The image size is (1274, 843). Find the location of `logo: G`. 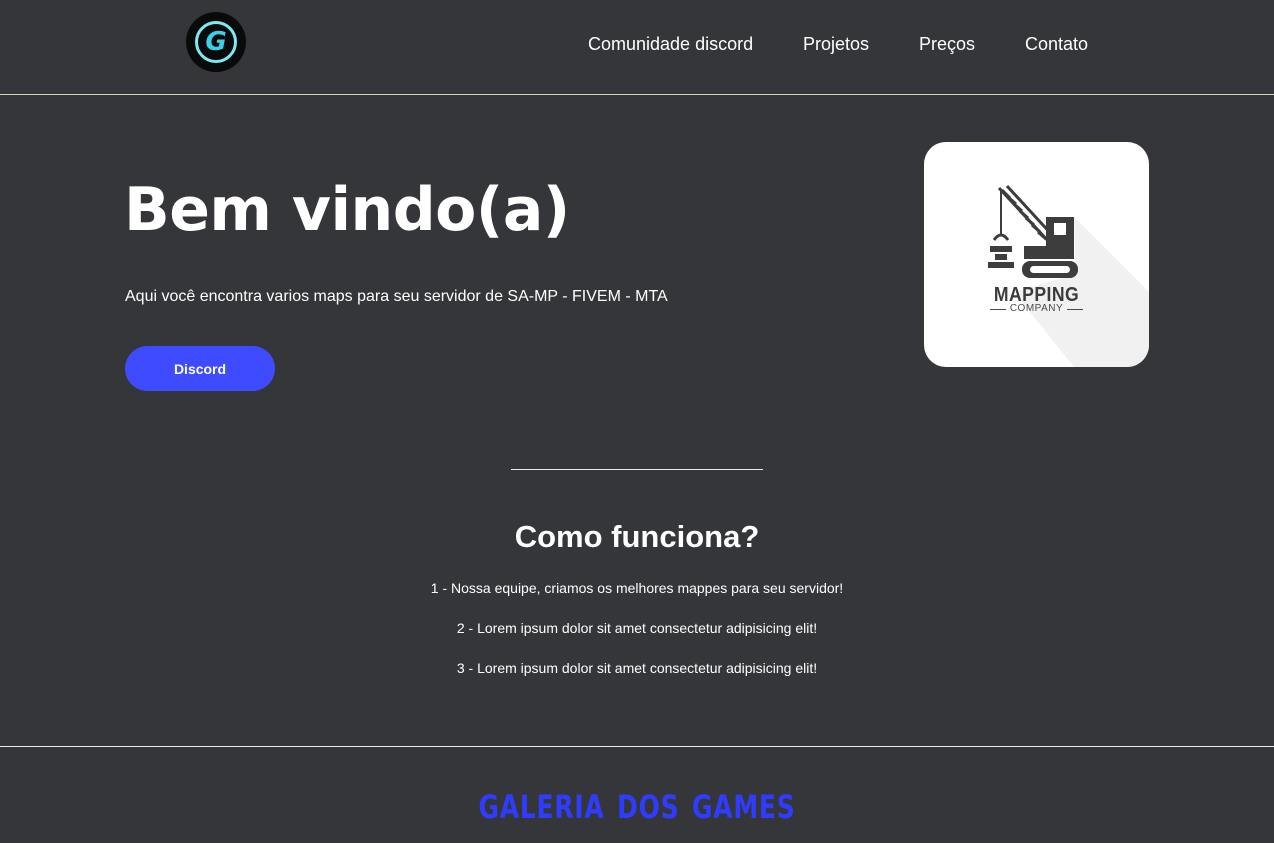

logo: G is located at coordinates (216, 42).